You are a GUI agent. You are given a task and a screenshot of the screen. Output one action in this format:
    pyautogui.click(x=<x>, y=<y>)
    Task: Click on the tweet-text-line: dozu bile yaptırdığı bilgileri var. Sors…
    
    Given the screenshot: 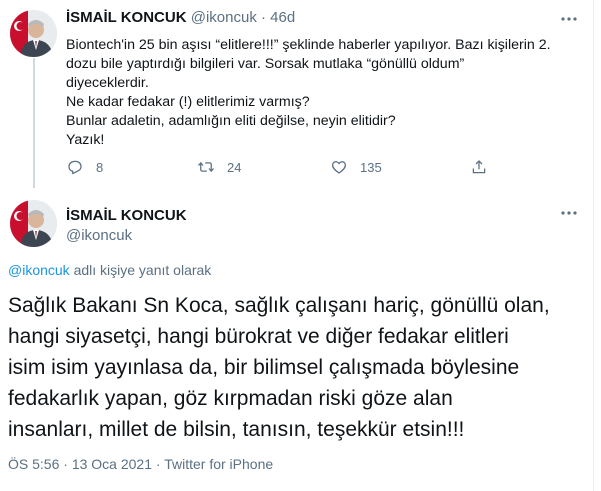 What is the action you would take?
    pyautogui.click(x=265, y=64)
    